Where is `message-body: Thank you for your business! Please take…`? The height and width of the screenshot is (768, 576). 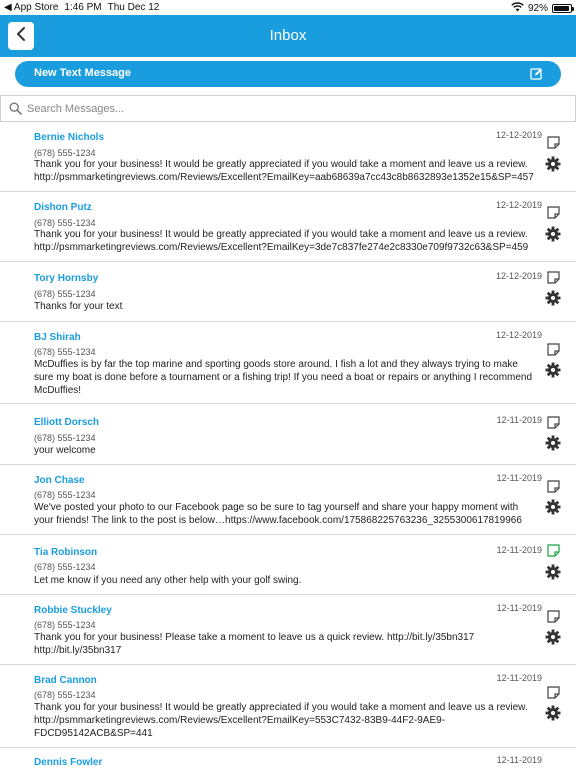
message-body: Thank you for your business! Please take… is located at coordinates (254, 644).